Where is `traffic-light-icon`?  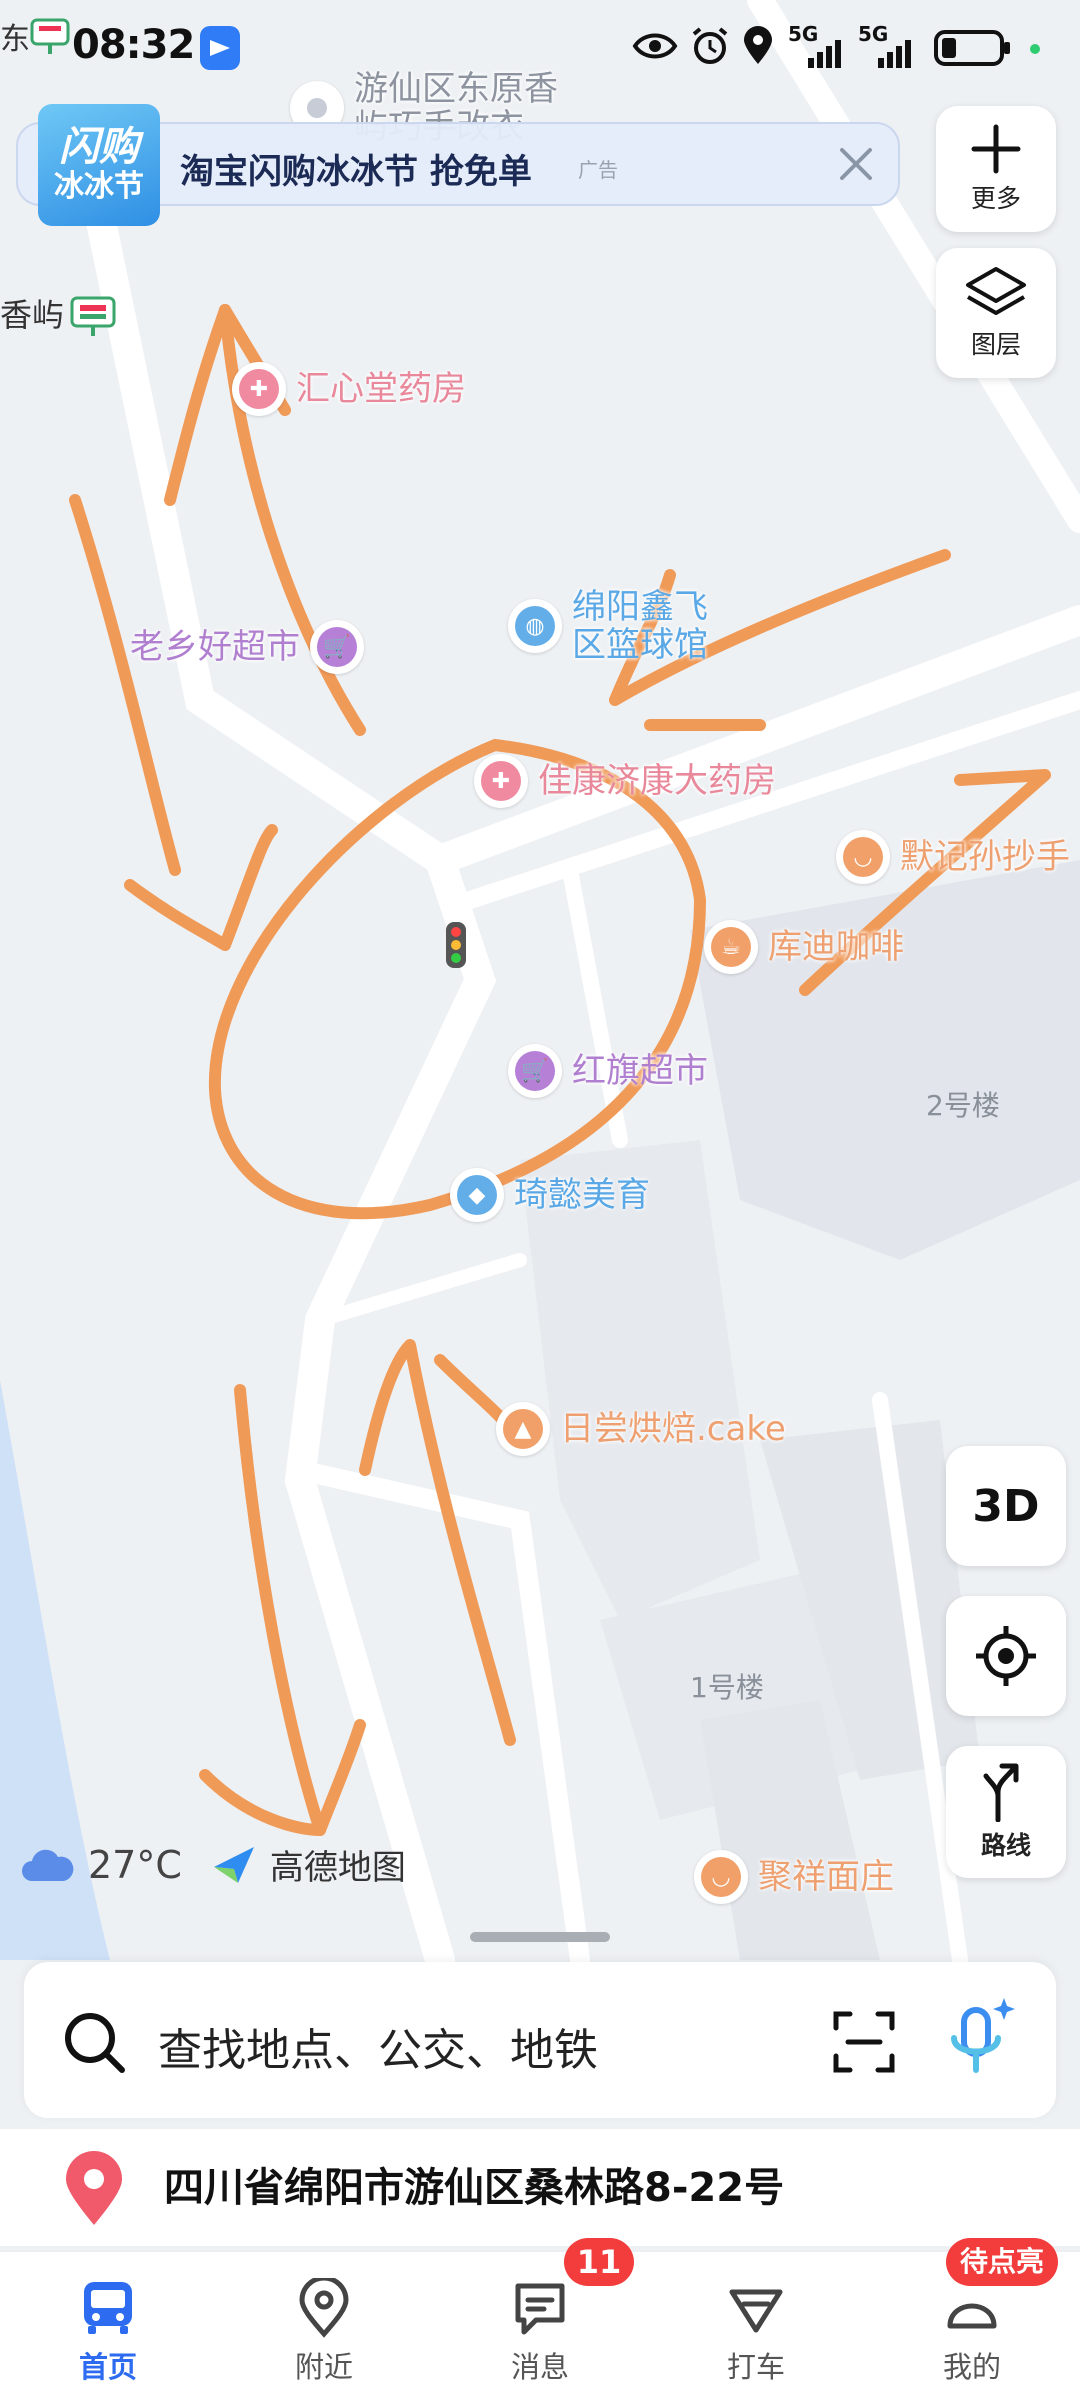
traffic-light-icon is located at coordinates (456, 945).